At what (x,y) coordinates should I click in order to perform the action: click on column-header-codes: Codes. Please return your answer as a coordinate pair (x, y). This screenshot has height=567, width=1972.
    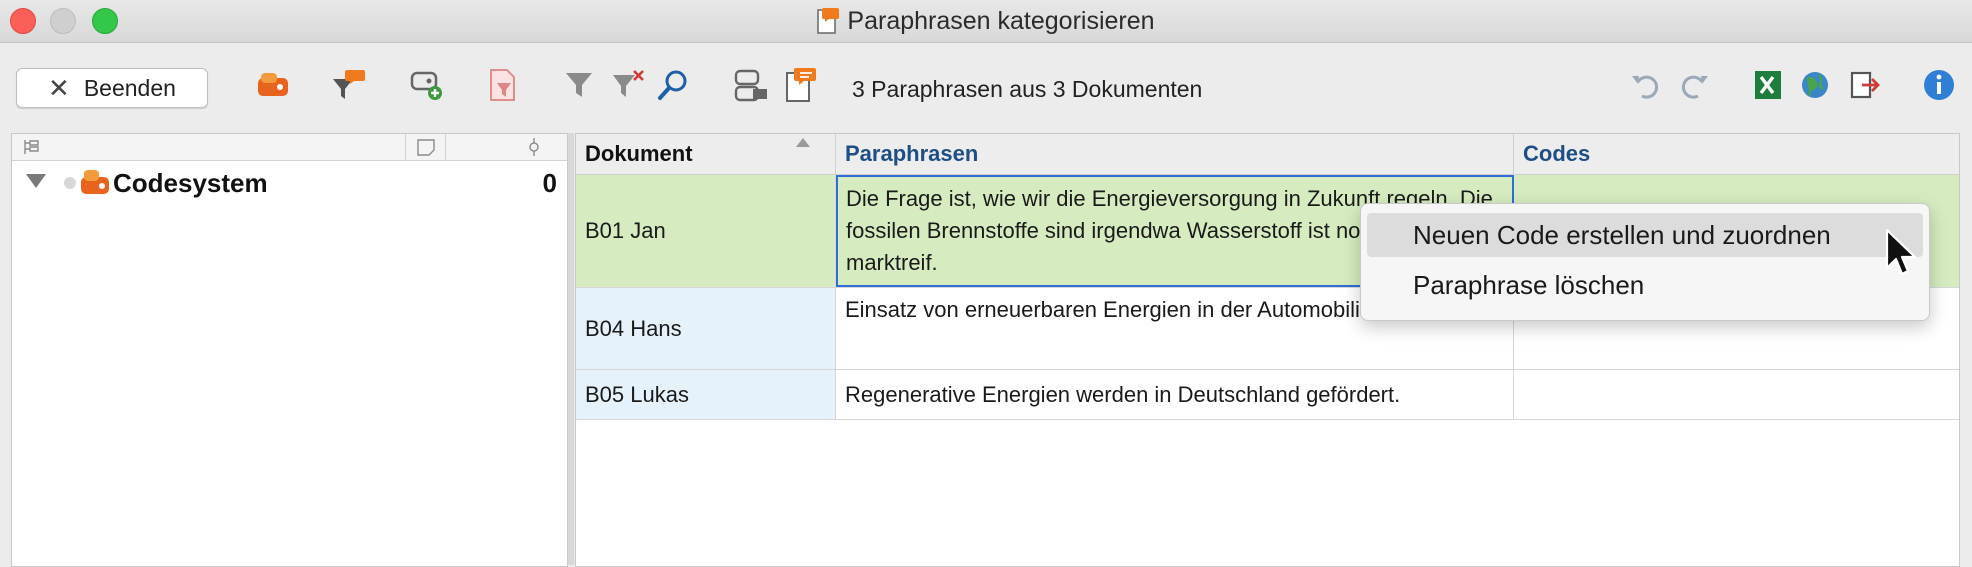
    Looking at the image, I should click on (1736, 154).